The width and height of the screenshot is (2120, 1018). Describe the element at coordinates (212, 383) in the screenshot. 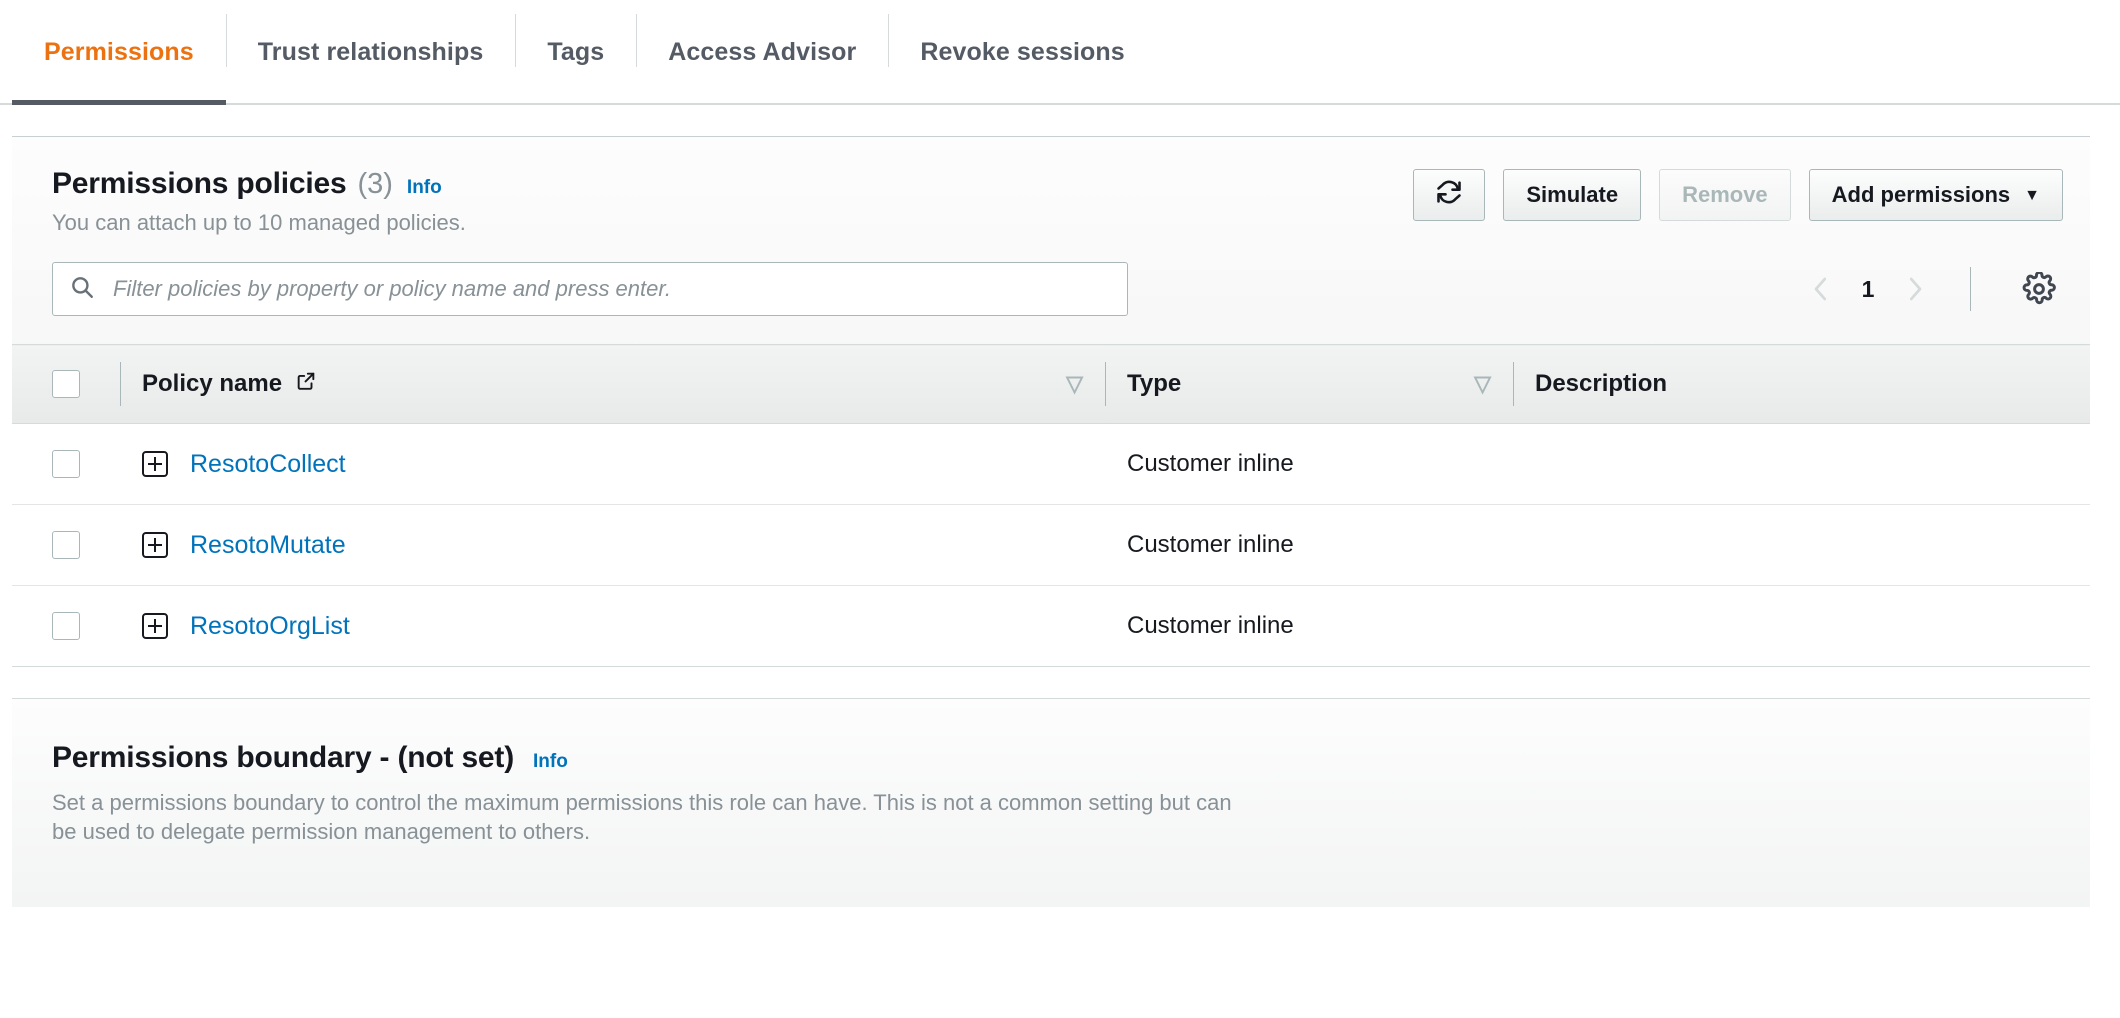

I see `column-label: Policy name` at that location.